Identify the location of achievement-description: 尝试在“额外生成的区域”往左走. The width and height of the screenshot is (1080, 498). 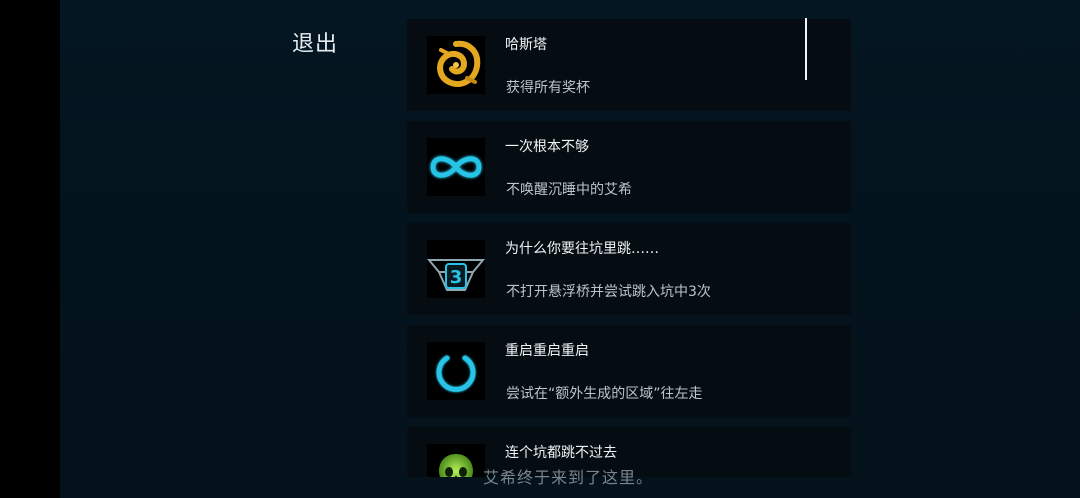
(604, 394).